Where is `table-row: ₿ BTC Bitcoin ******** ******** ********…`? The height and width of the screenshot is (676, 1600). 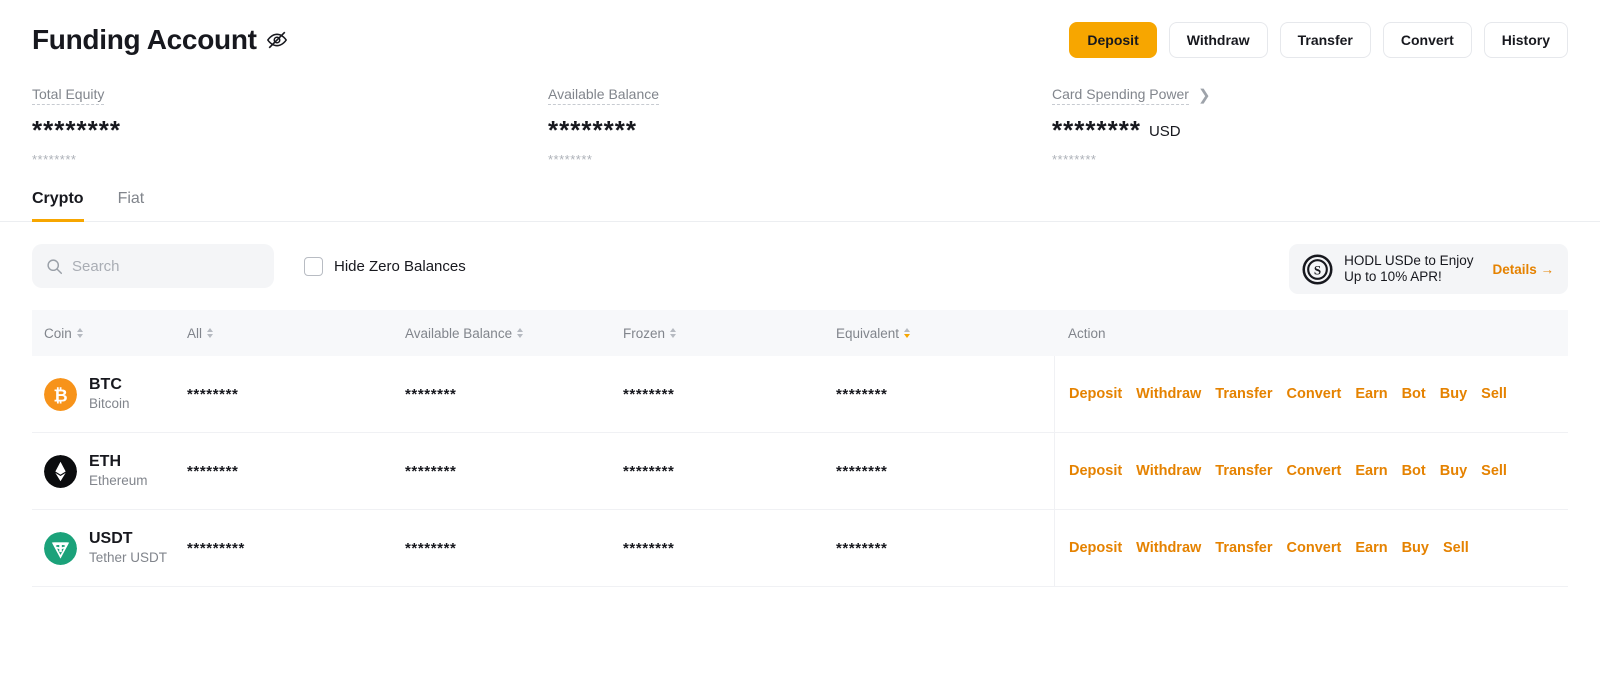 table-row: ₿ BTC Bitcoin ******** ******** ********… is located at coordinates (800, 394).